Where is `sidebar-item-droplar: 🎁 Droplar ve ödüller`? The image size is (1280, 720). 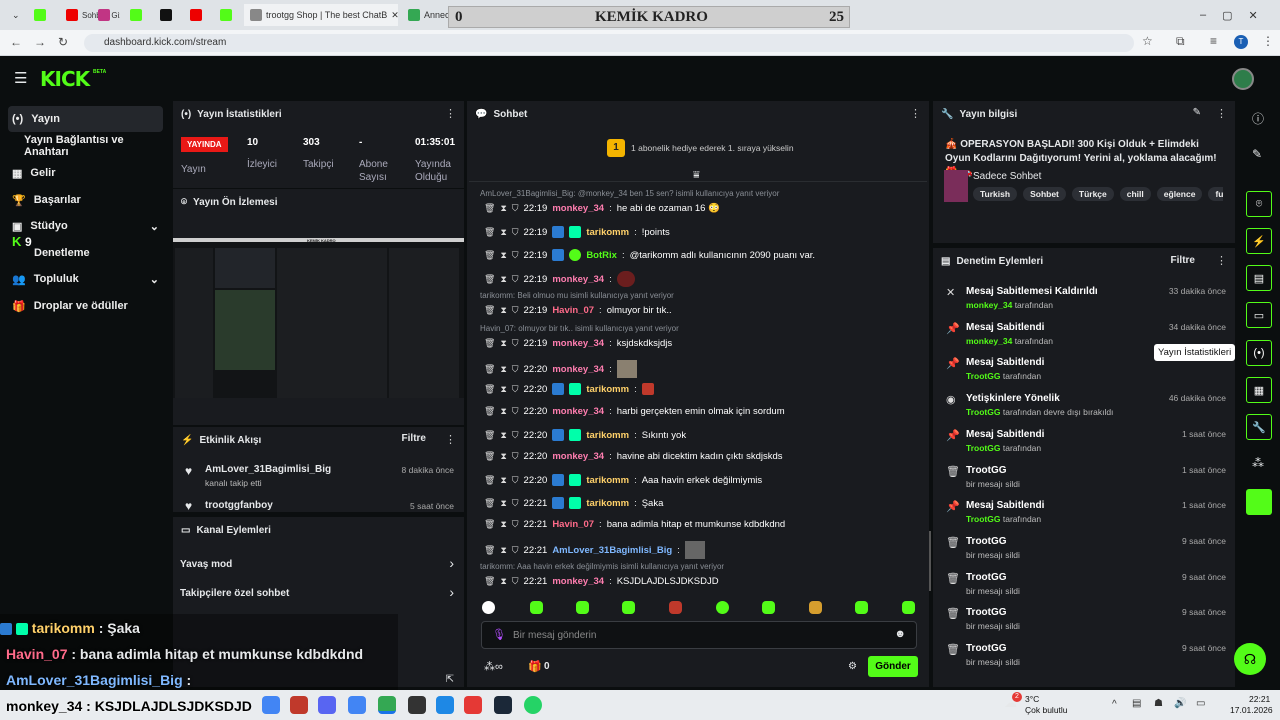
sidebar-item-droplar: 🎁 Droplar ve ödüller is located at coordinates (85, 306).